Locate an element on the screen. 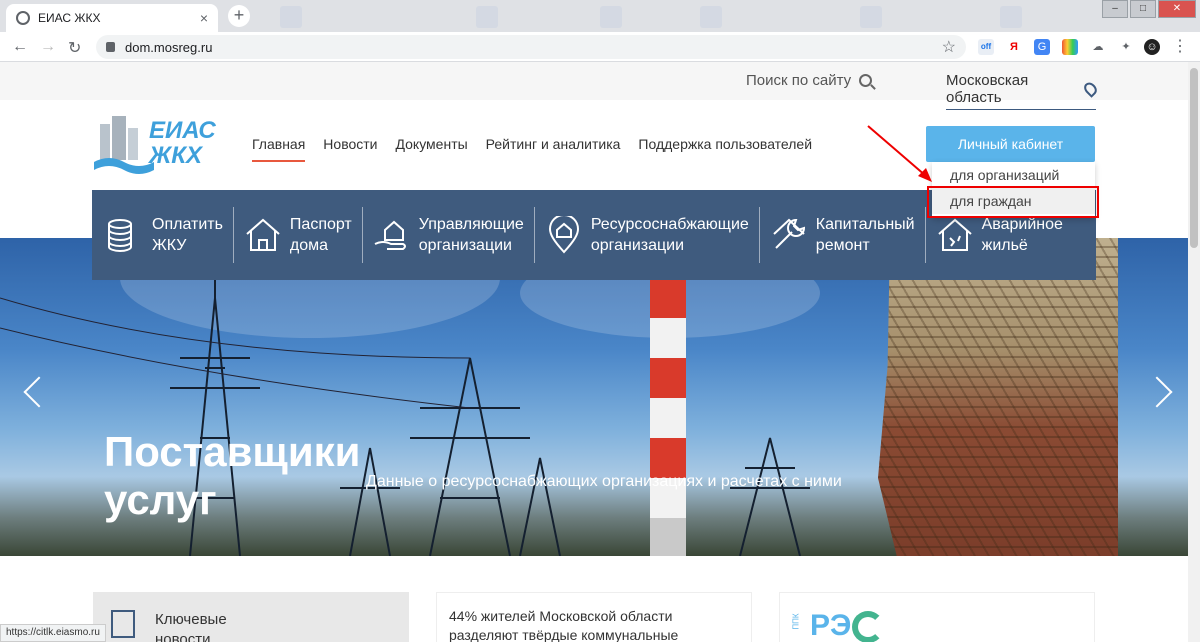  close-tab-icon: × is located at coordinates (204, 18).